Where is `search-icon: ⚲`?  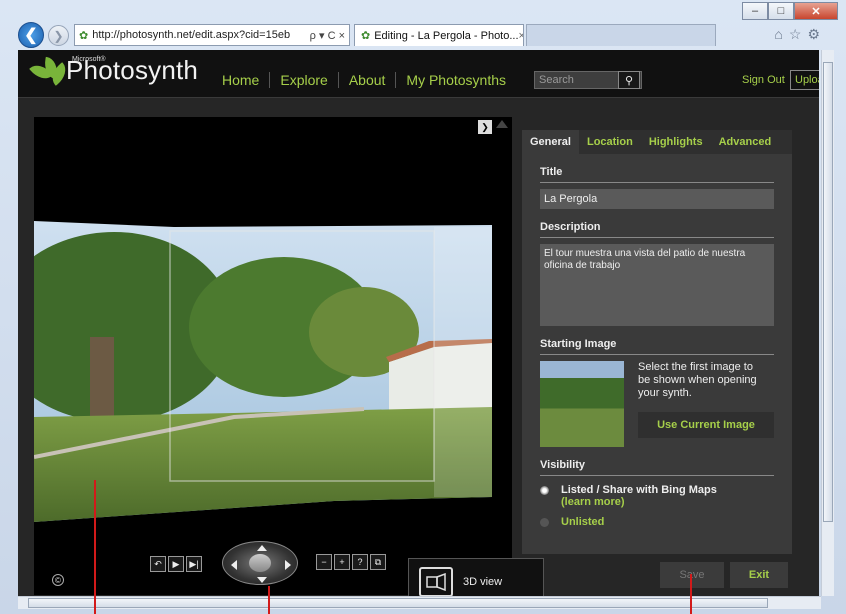 search-icon: ⚲ is located at coordinates (629, 80).